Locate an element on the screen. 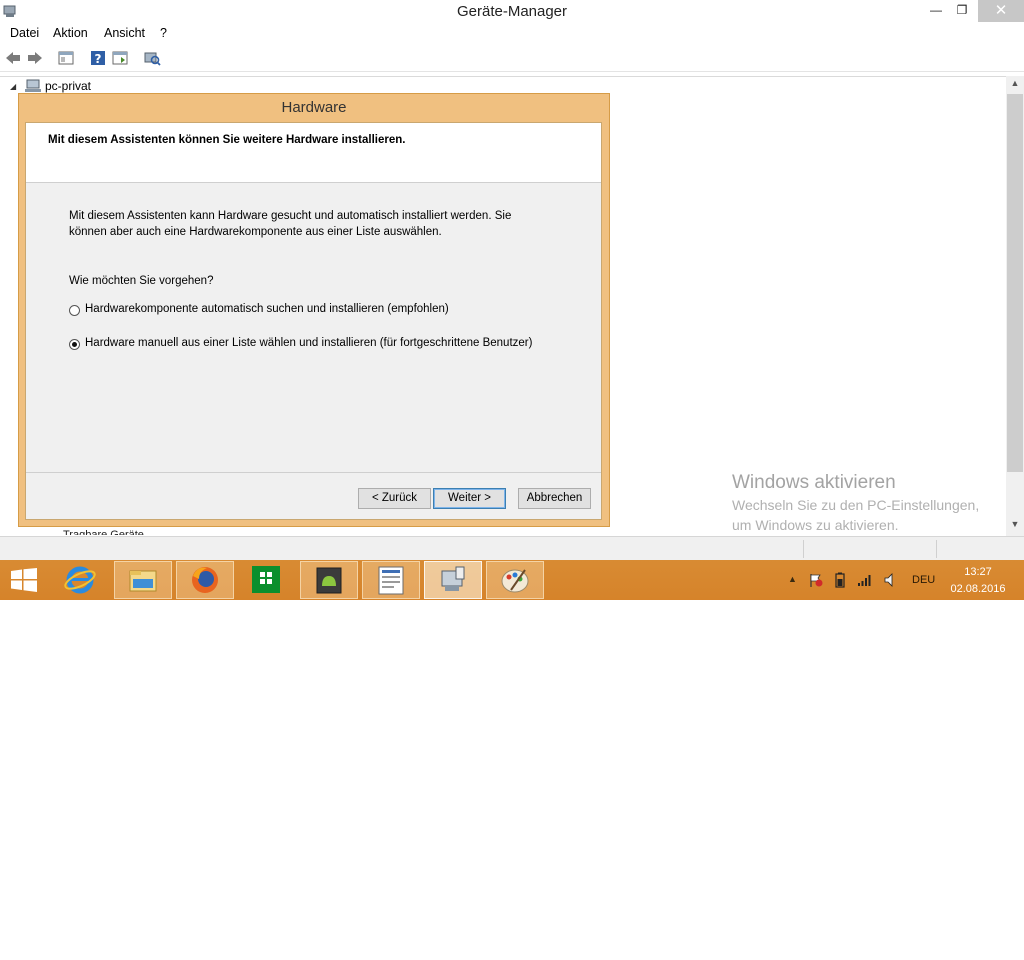  taskbar-document-viewer is located at coordinates (391, 580).